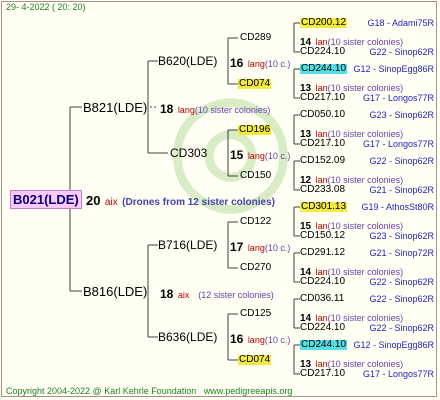  What do you see at coordinates (187, 61) in the screenshot?
I see `gen2-node-1: B620(LDE)` at bounding box center [187, 61].